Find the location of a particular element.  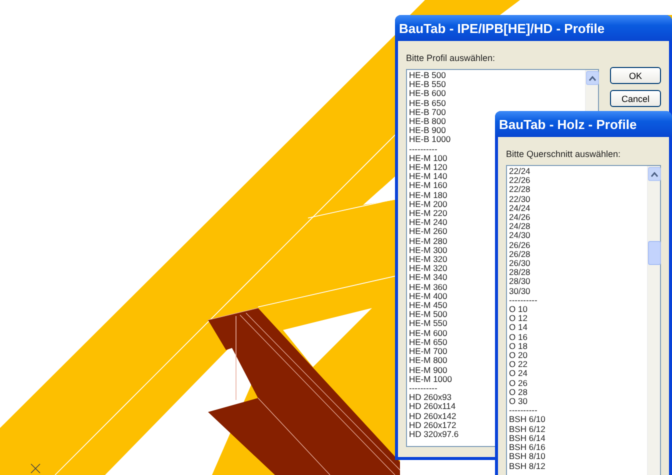

prompt-label: Bitte Profil auswählen: is located at coordinates (451, 58).